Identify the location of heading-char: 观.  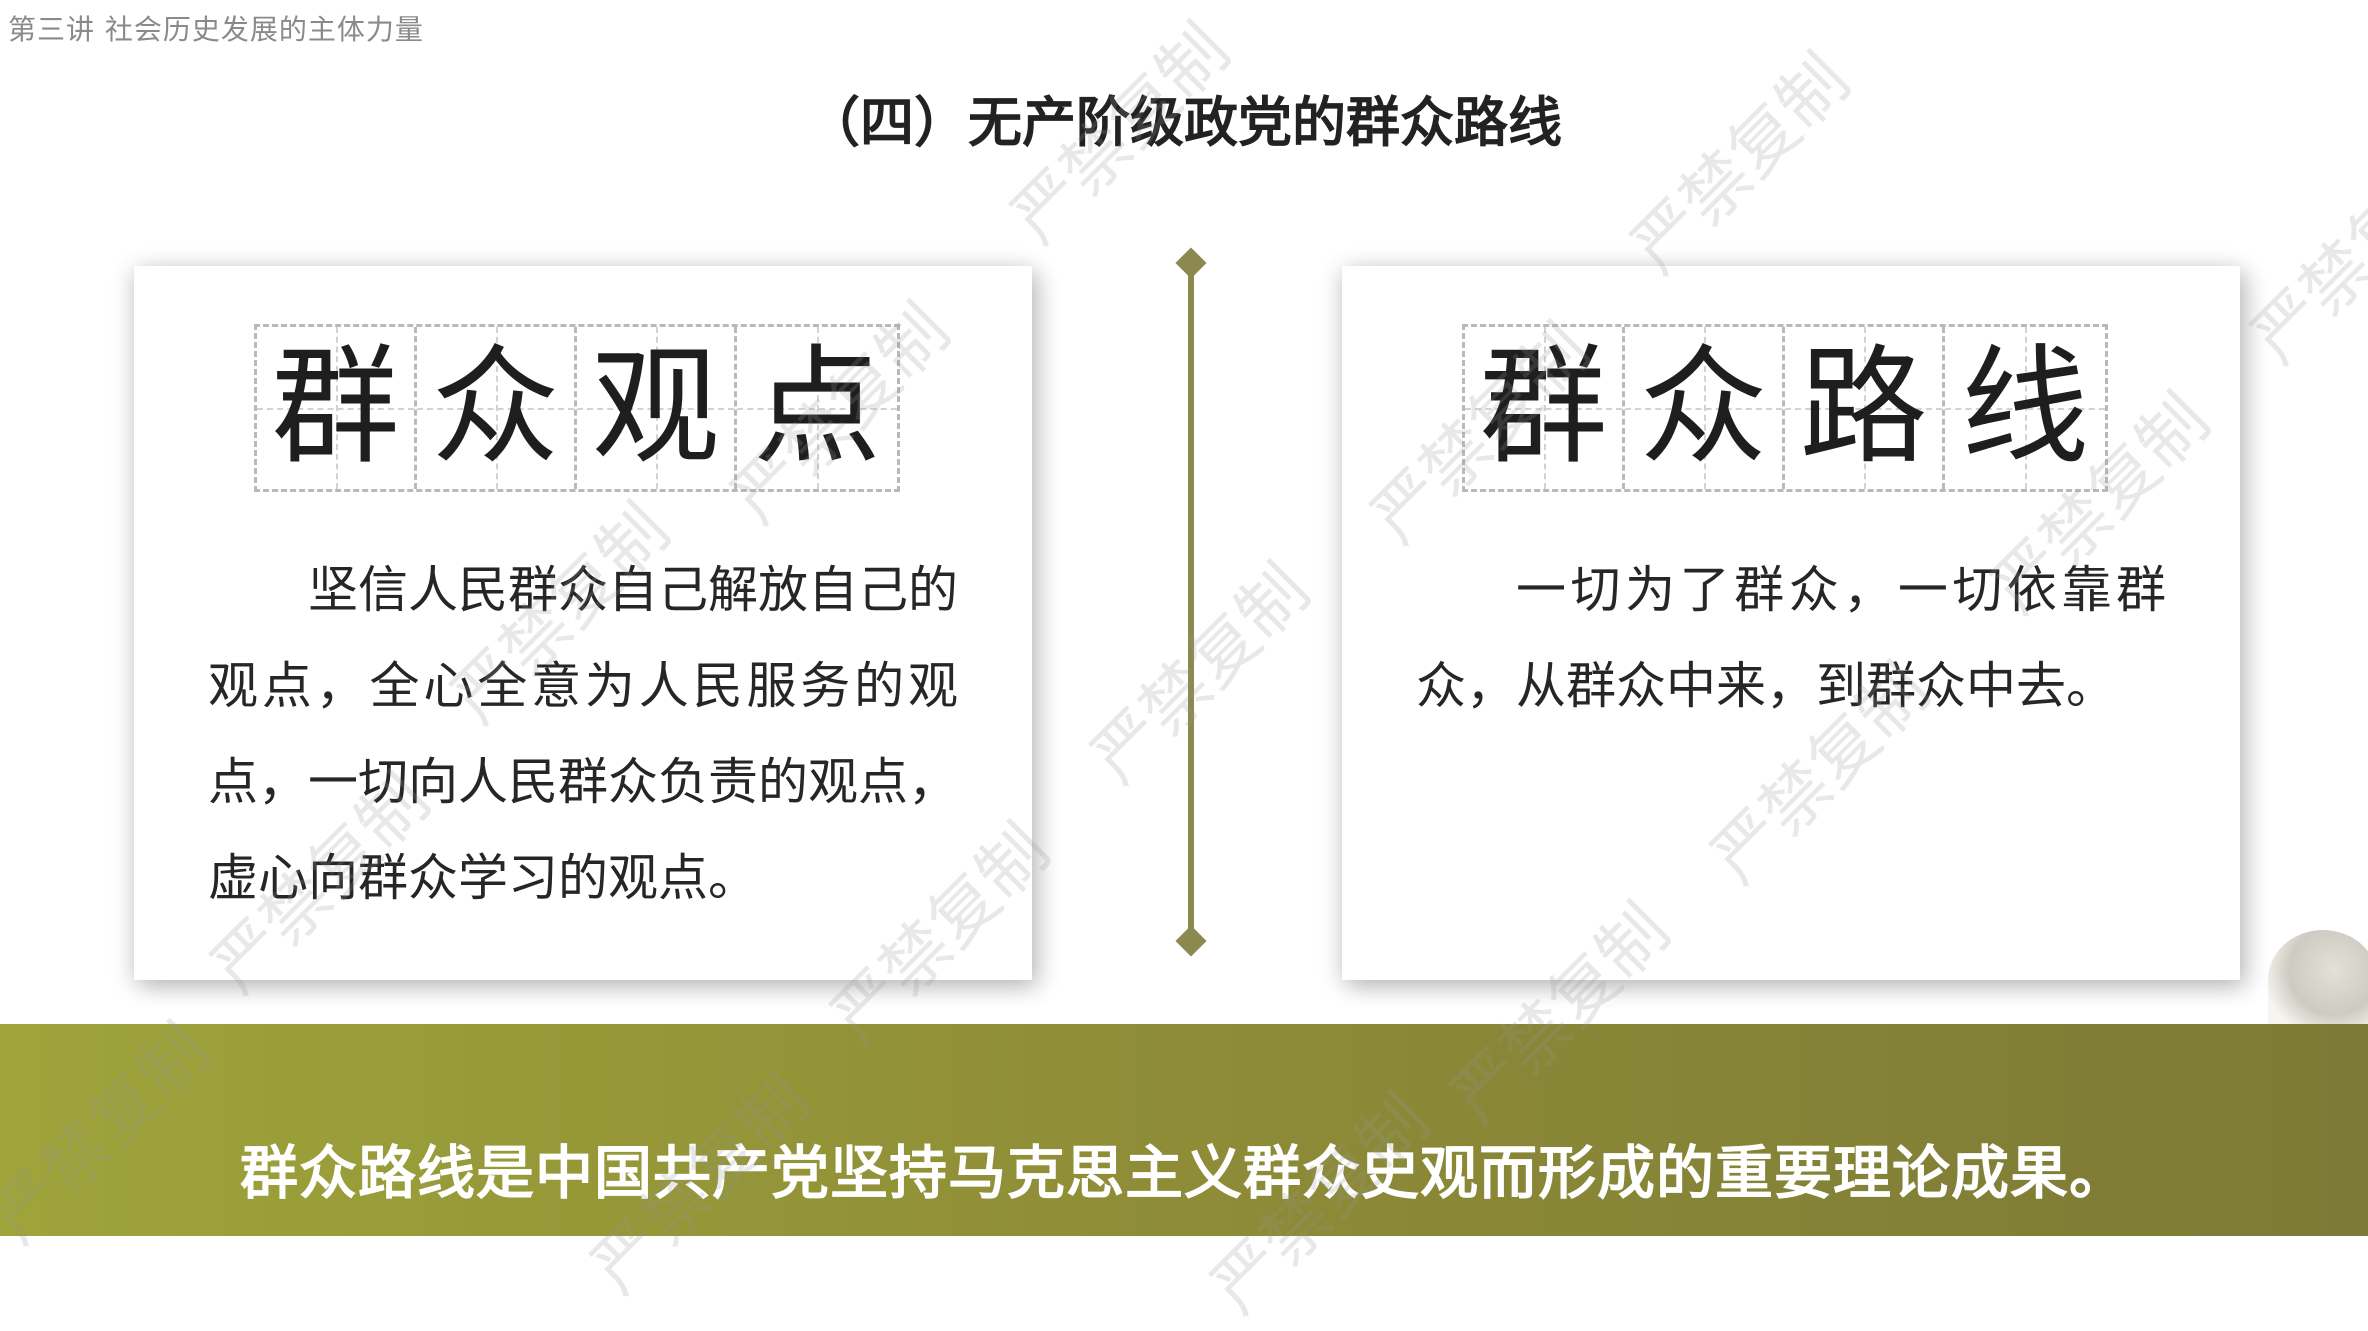
(655, 407).